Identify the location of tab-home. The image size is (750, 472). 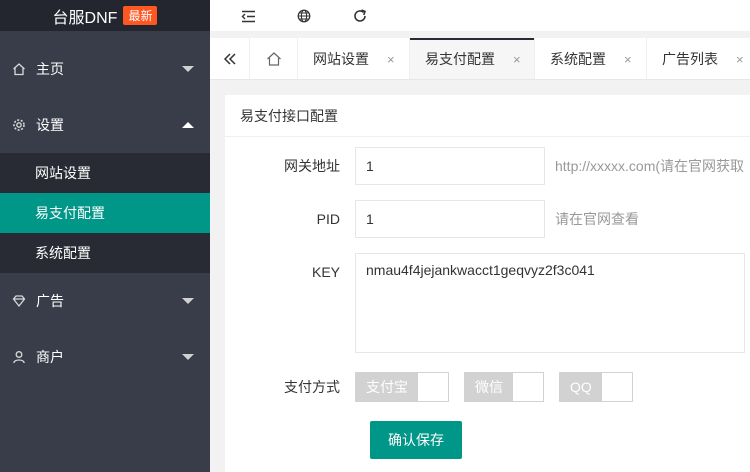
(274, 58).